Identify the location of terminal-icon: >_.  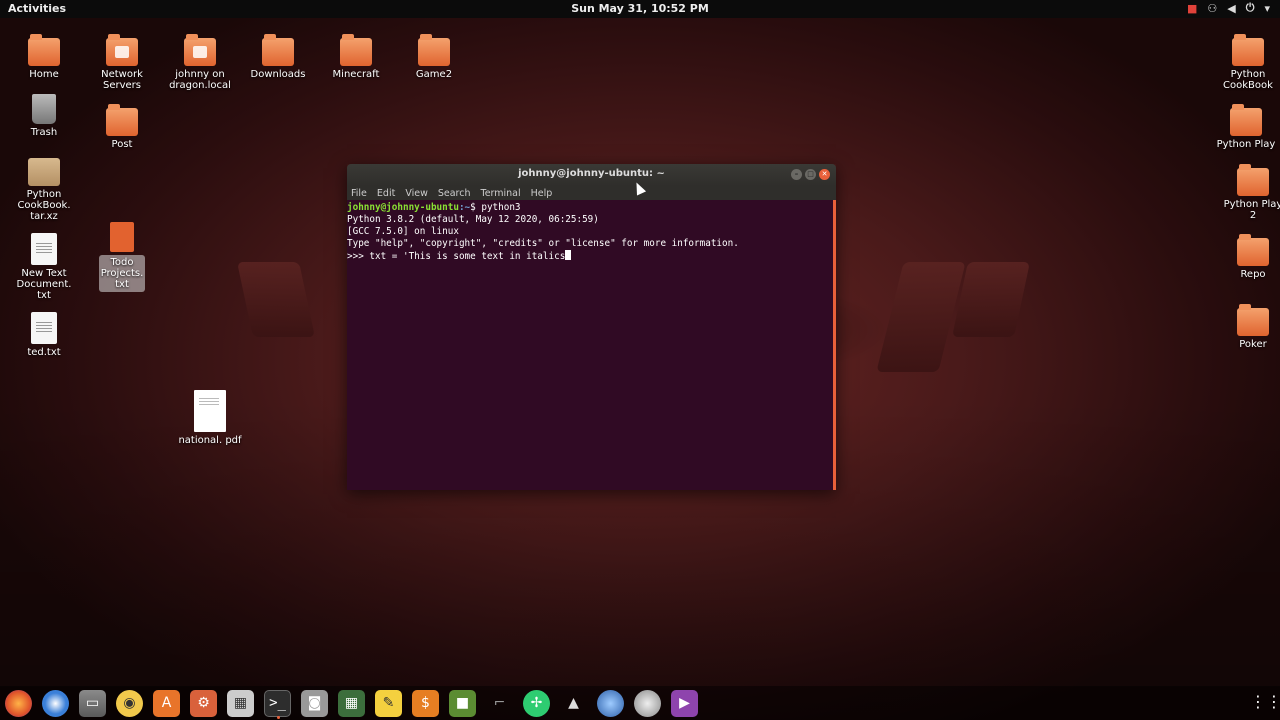
(277, 704).